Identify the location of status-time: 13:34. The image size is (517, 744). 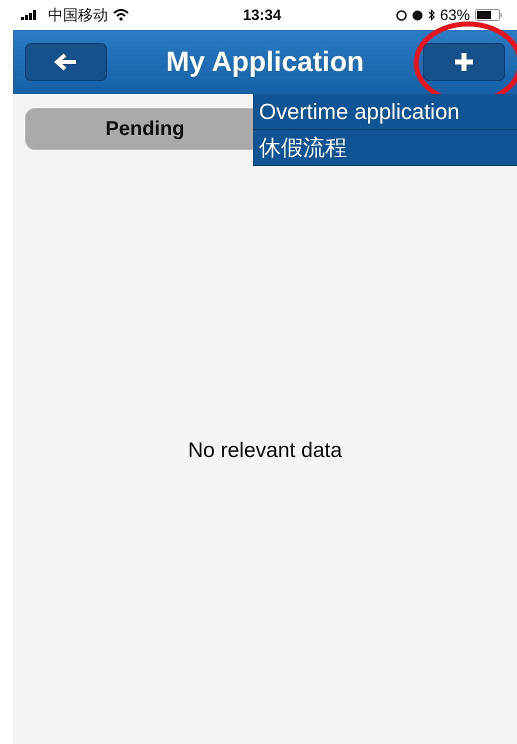
(262, 15).